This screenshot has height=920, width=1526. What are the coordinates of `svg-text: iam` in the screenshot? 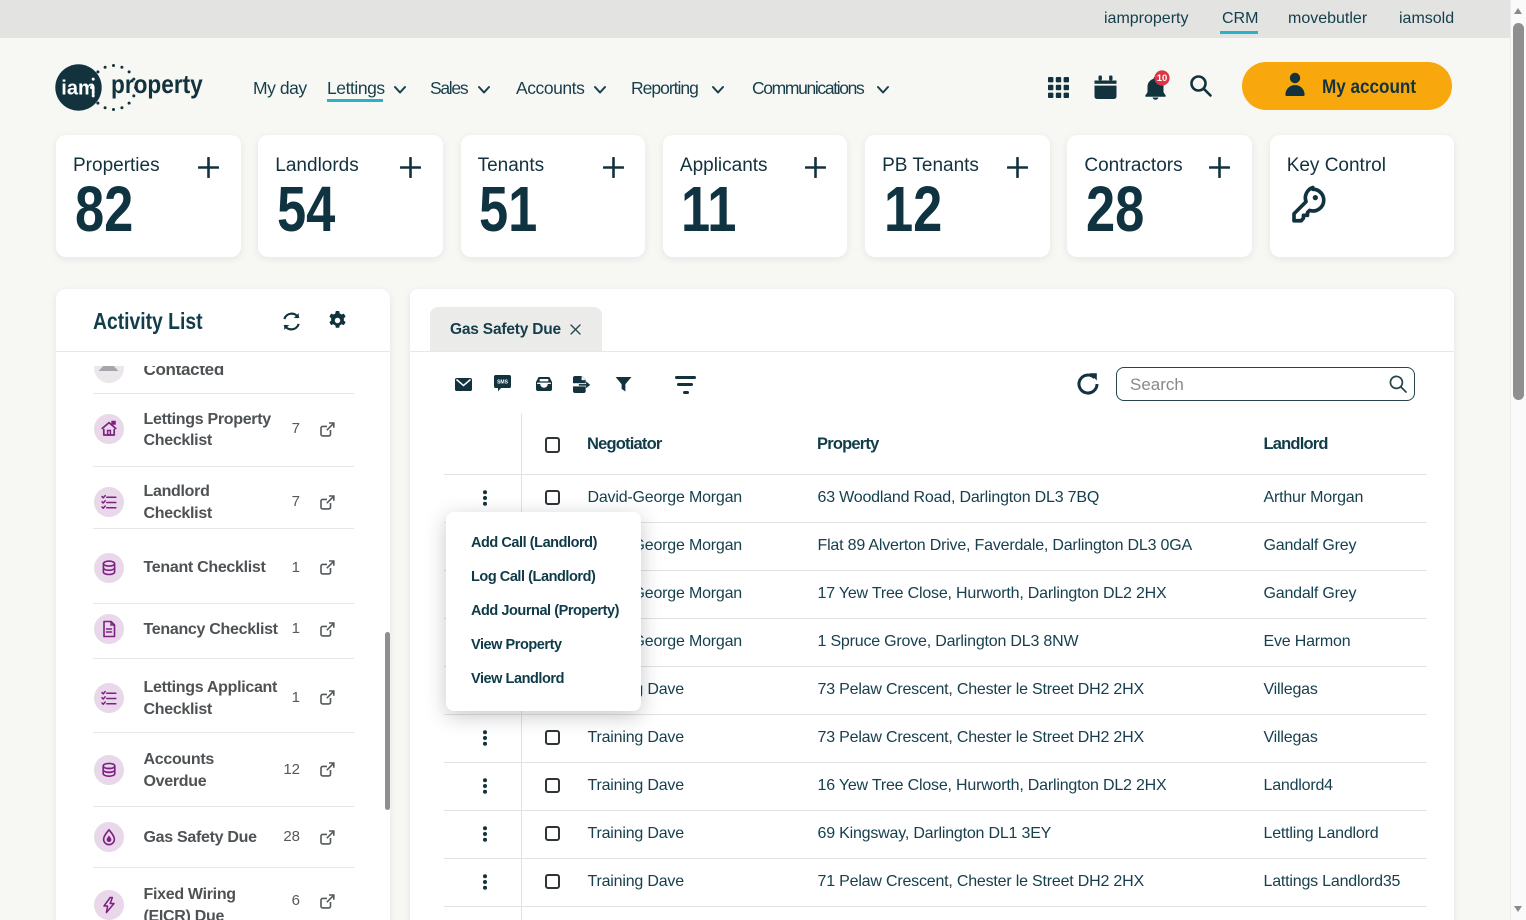 It's located at (78, 89).